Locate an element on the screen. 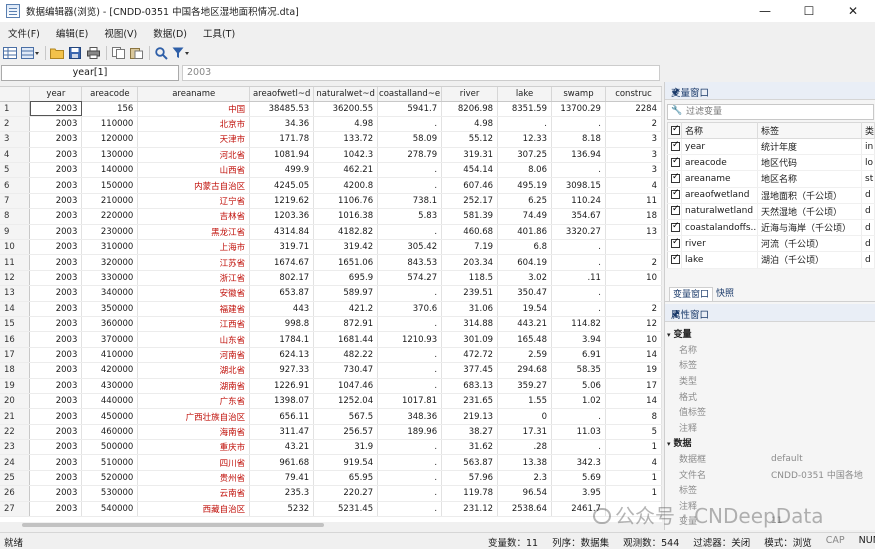 The height and width of the screenshot is (549, 875). table-cell-areaname: 西藏自治区 is located at coordinates (194, 509).